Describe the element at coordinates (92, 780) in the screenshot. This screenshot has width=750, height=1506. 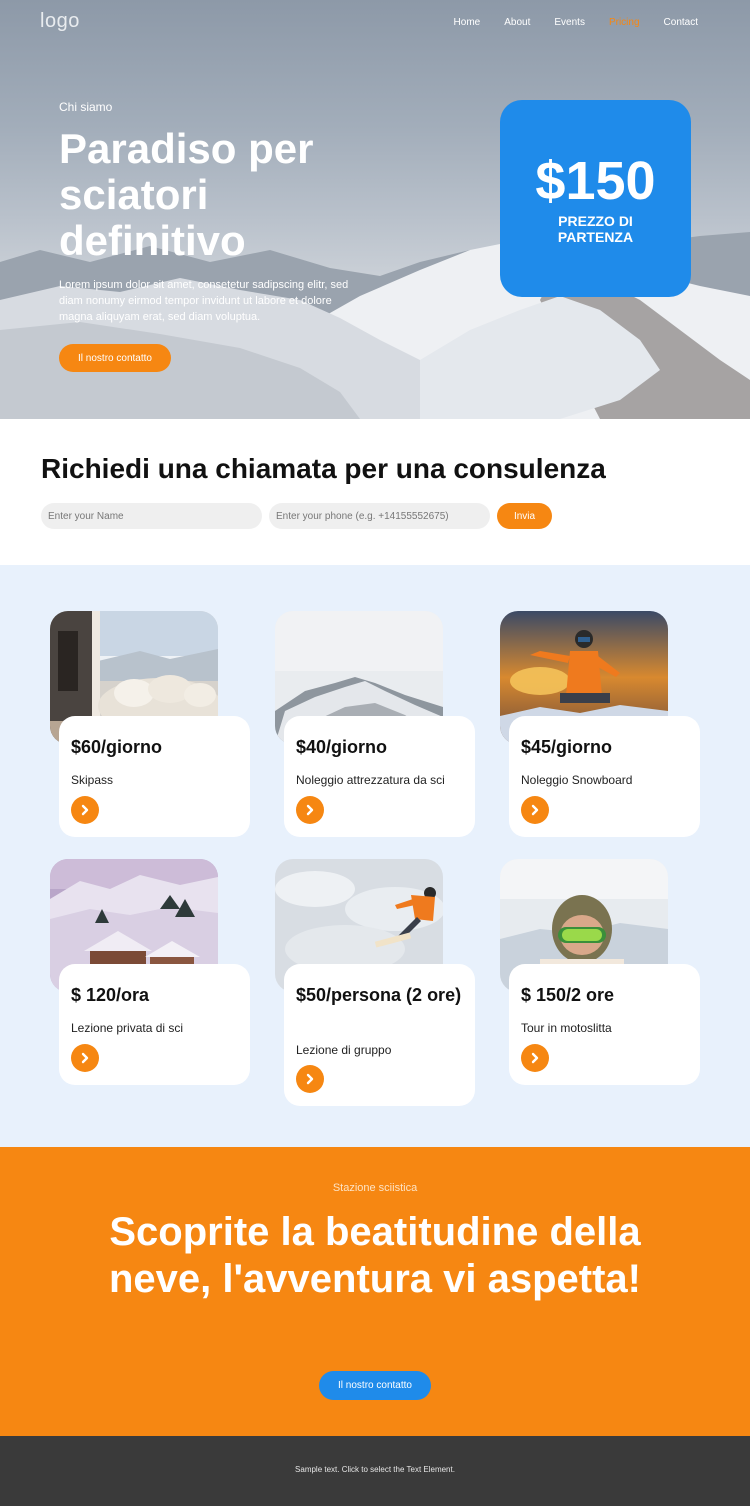
I see `offer-label: Skipass` at that location.